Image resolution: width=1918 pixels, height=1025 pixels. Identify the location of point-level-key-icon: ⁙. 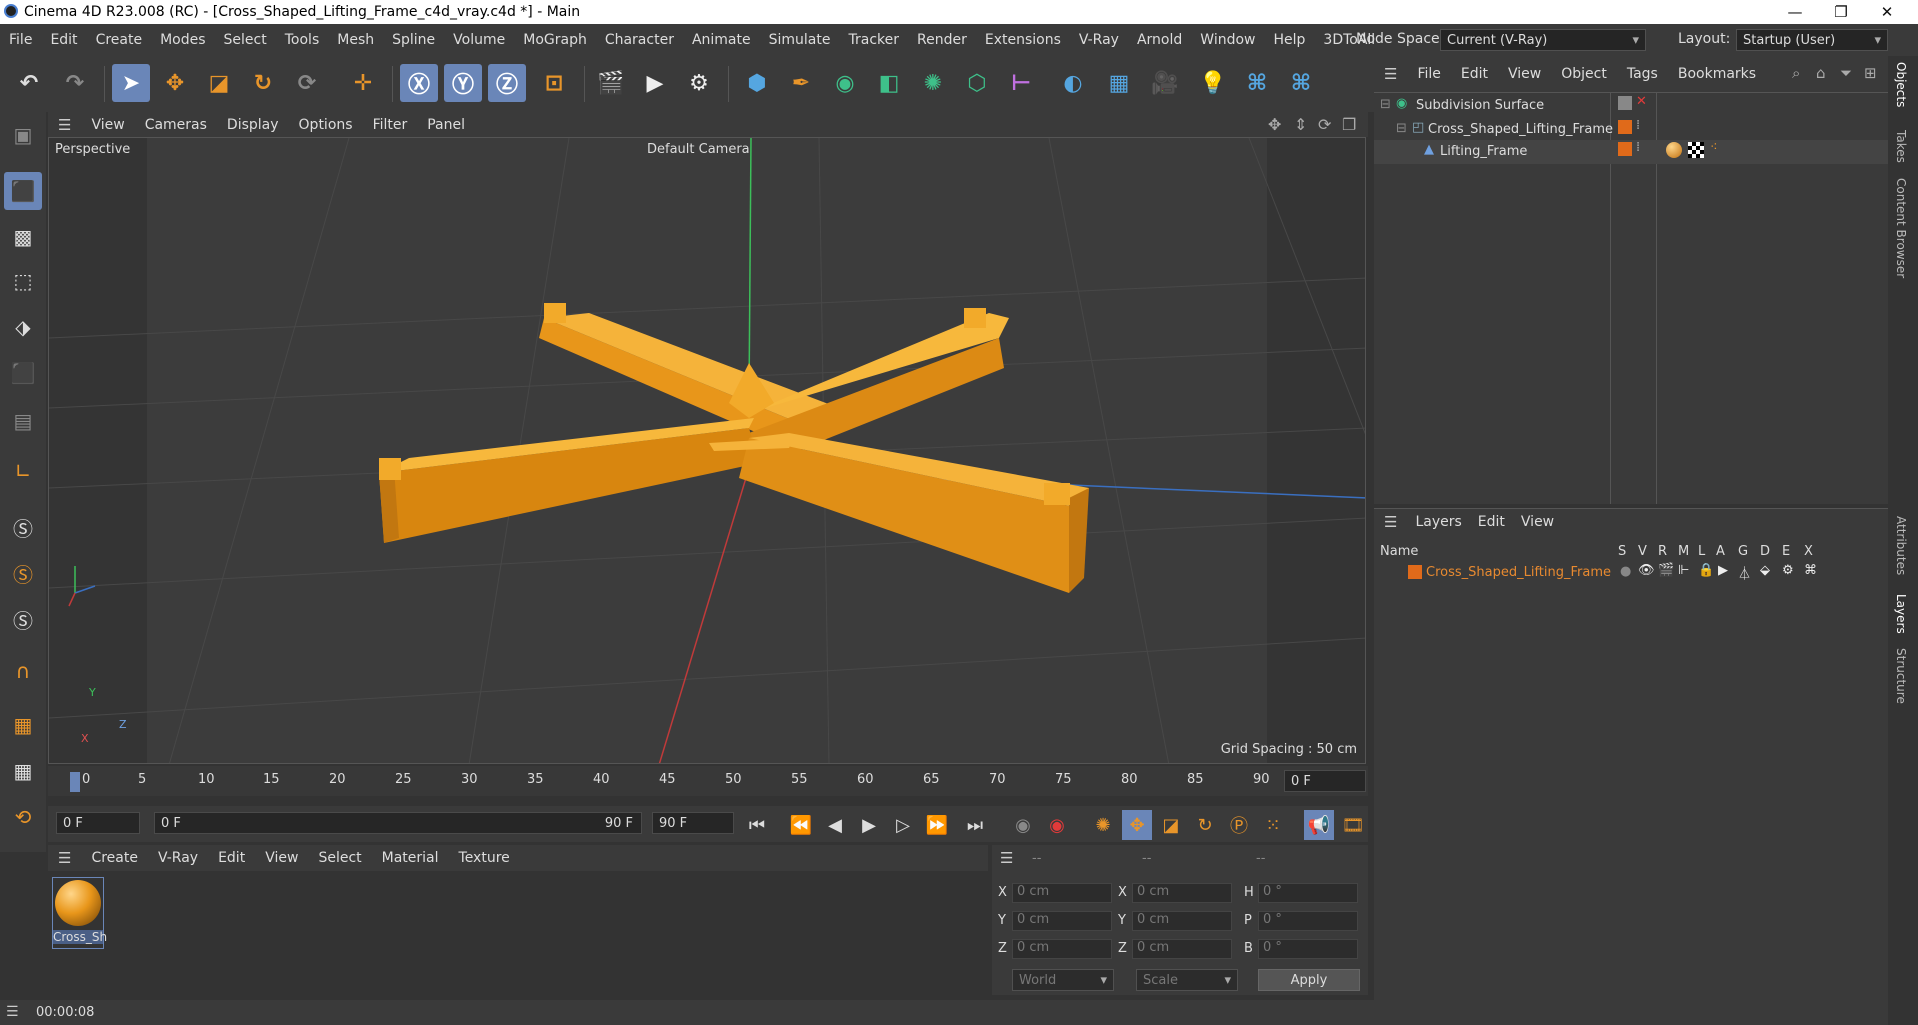
(1273, 825).